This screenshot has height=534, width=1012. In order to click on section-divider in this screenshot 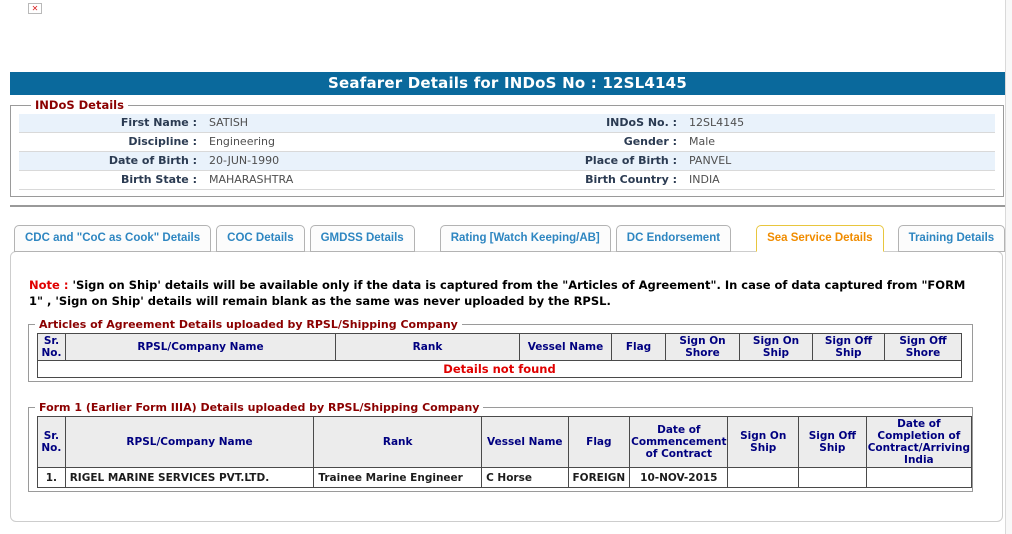, I will do `click(508, 206)`.